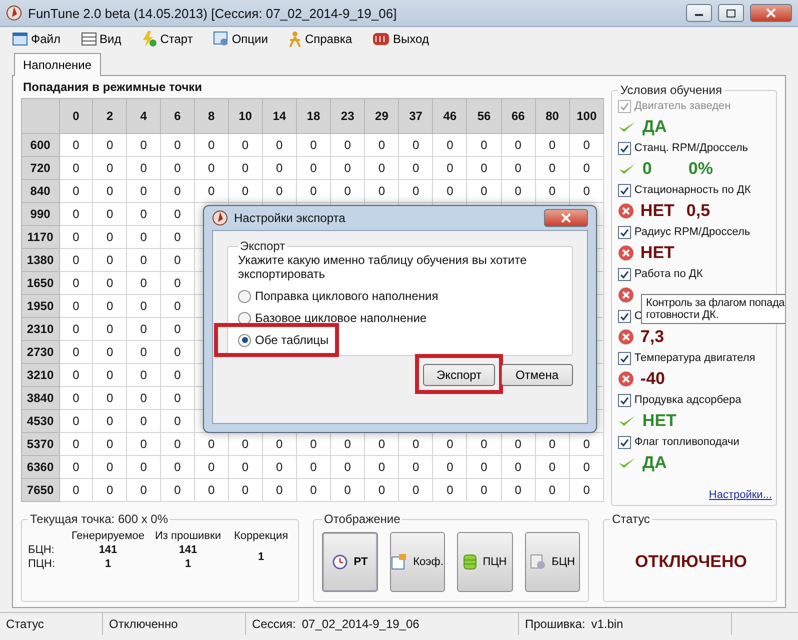  What do you see at coordinates (290, 218) in the screenshot?
I see `dialog-title: Настройки экспорта` at bounding box center [290, 218].